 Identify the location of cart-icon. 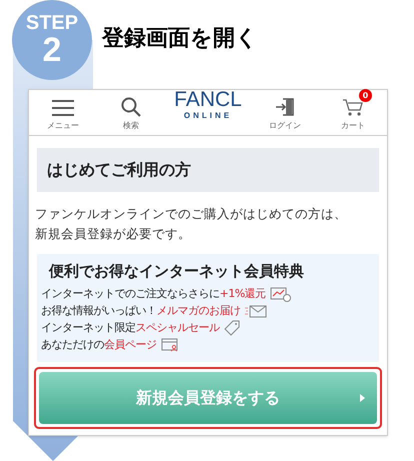
(353, 107).